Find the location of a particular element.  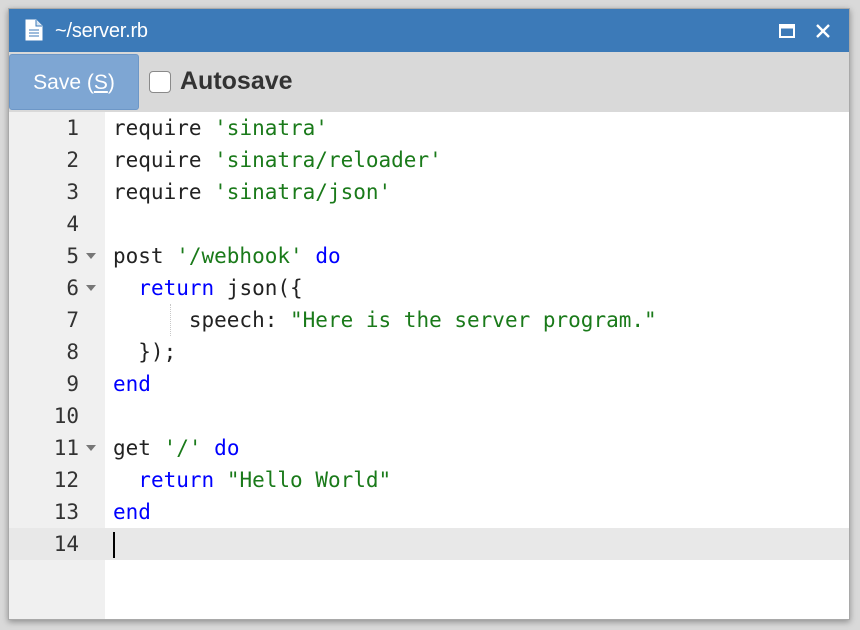

code-text: speech: "Here is the server program." is located at coordinates (385, 320).